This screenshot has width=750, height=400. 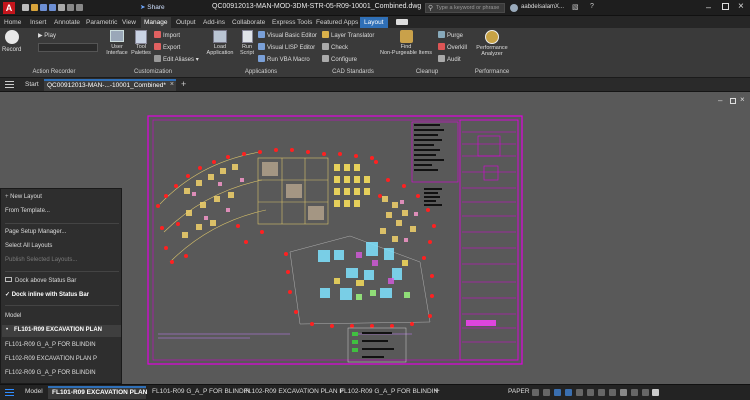 I want to click on run-vba-macro-button: Run VBA Macro, so click(x=284, y=59).